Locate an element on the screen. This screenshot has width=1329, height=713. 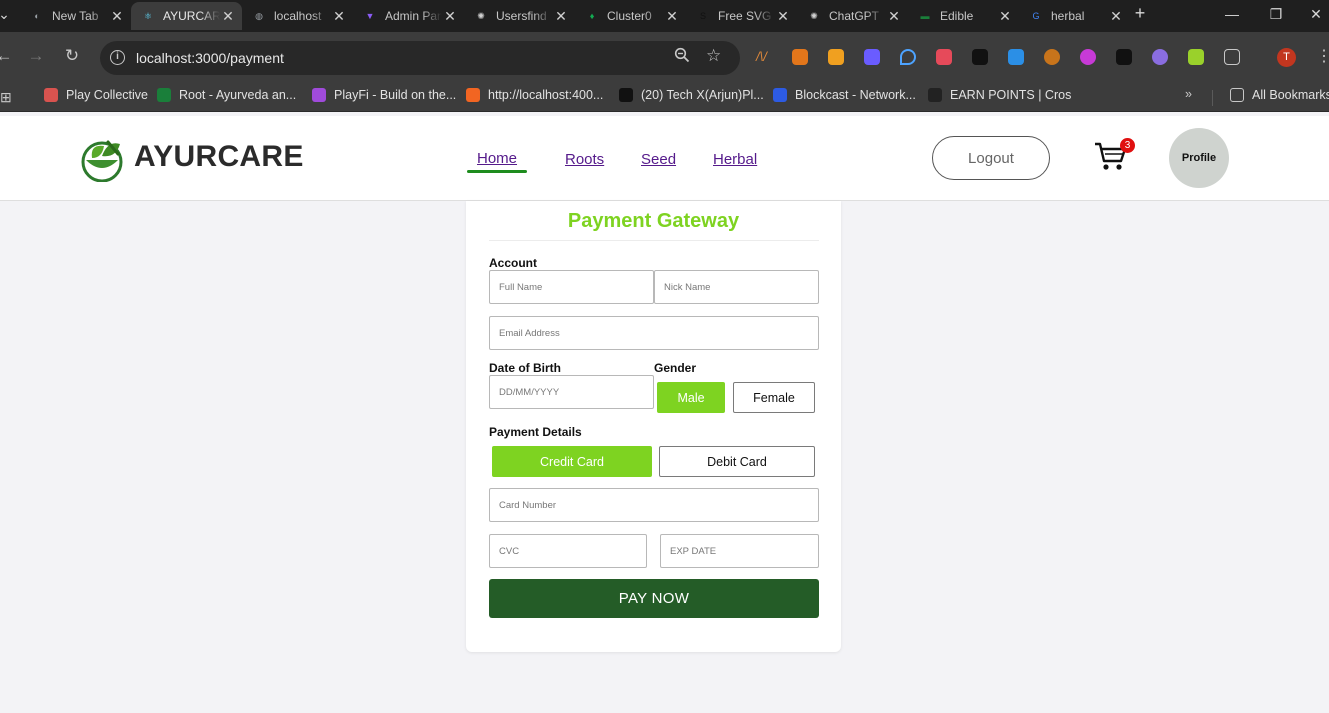
restore-icon: ❐ is located at coordinates (1276, 14).